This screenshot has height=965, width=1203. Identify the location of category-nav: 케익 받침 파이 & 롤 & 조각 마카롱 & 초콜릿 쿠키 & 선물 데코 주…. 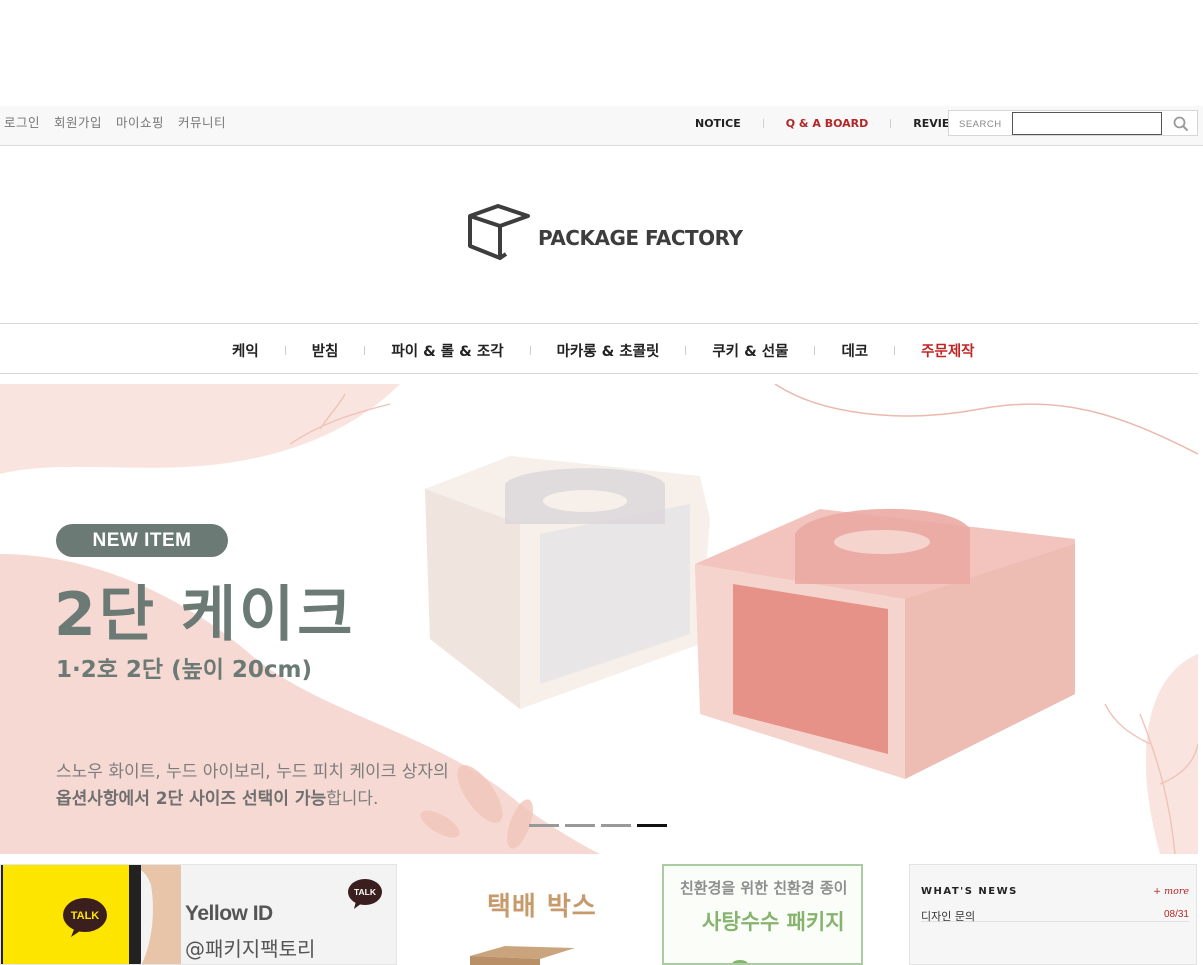
(599, 348).